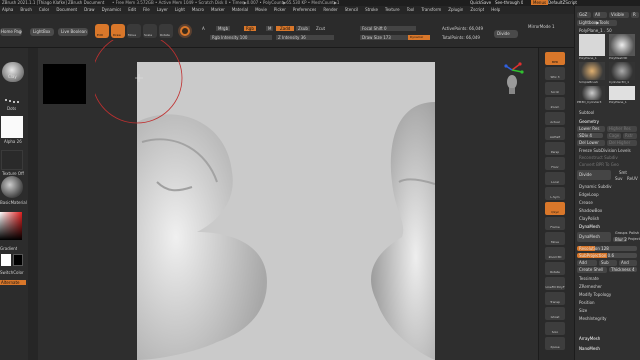 The height and width of the screenshot is (360, 640). What do you see at coordinates (480, 2) in the screenshot?
I see `quicksave-button: QuickSave` at bounding box center [480, 2].